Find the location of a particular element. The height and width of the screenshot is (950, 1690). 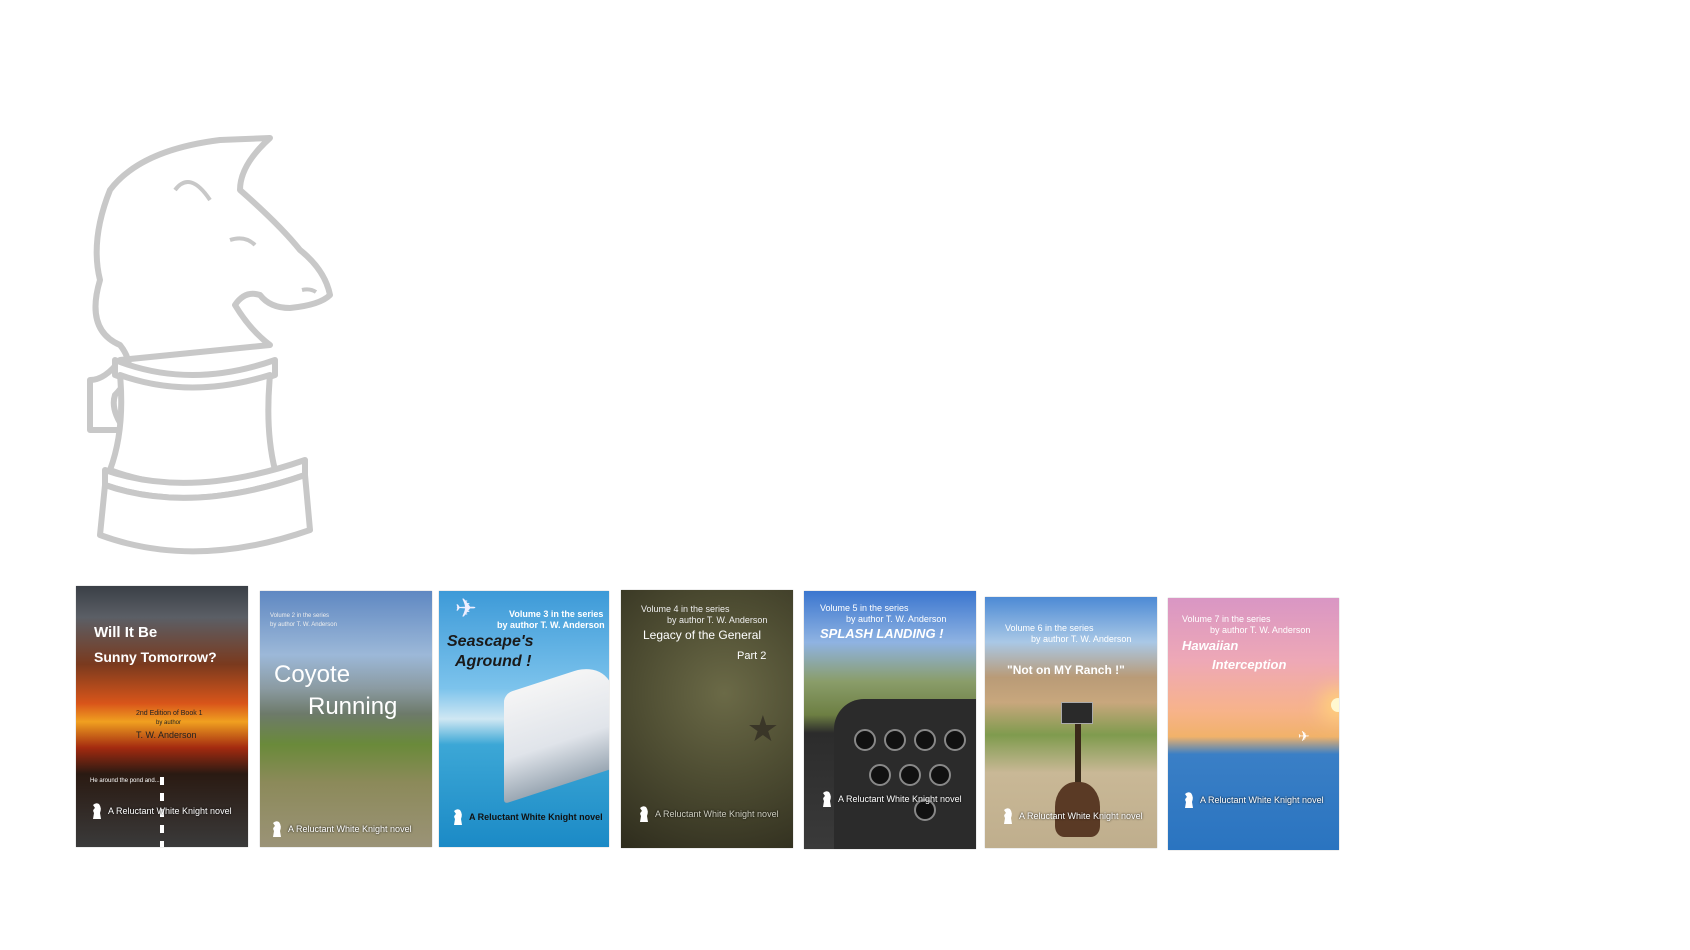

book-7-title-line-1: Hawaiian is located at coordinates (1210, 645).